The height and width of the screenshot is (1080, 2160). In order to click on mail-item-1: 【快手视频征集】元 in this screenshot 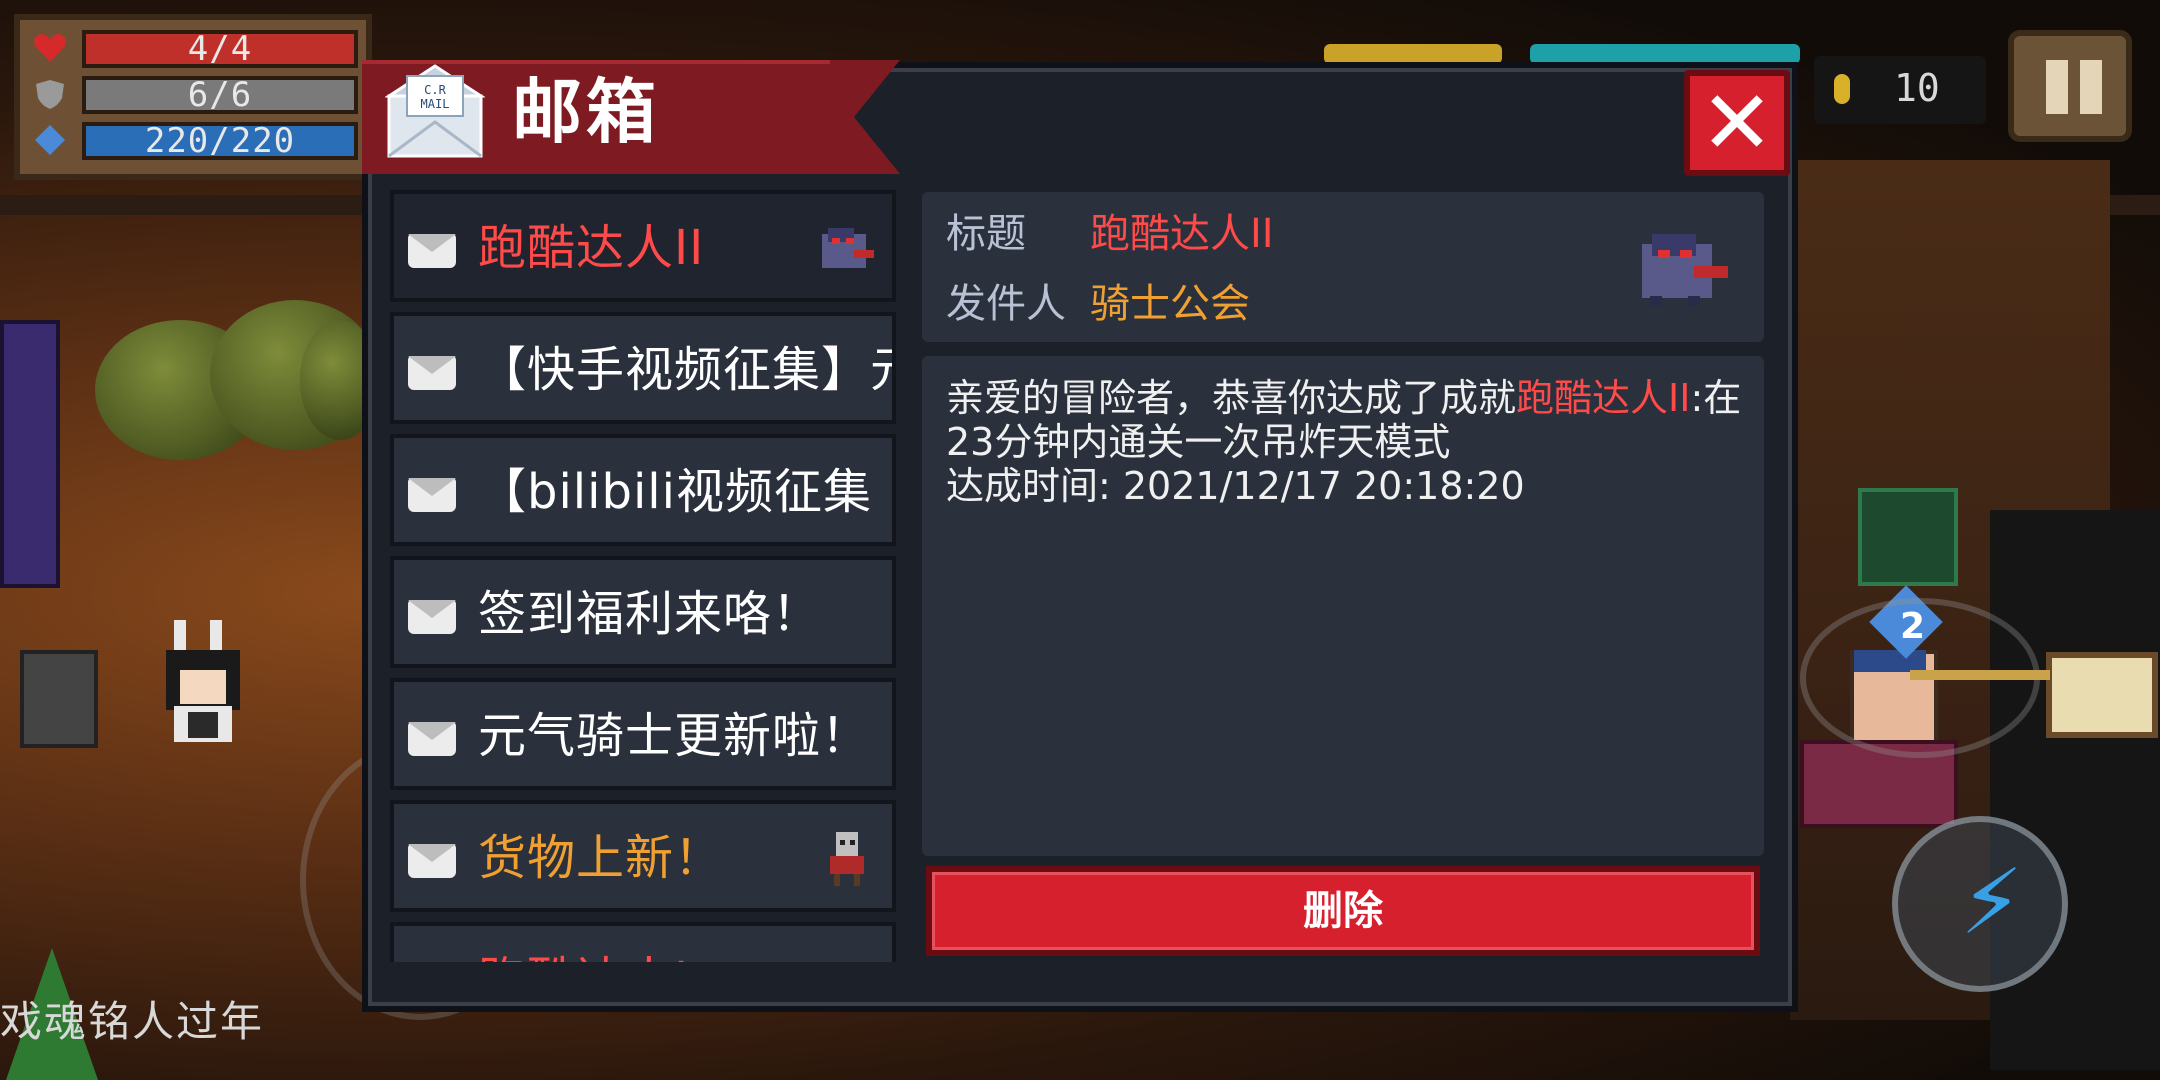, I will do `click(643, 368)`.